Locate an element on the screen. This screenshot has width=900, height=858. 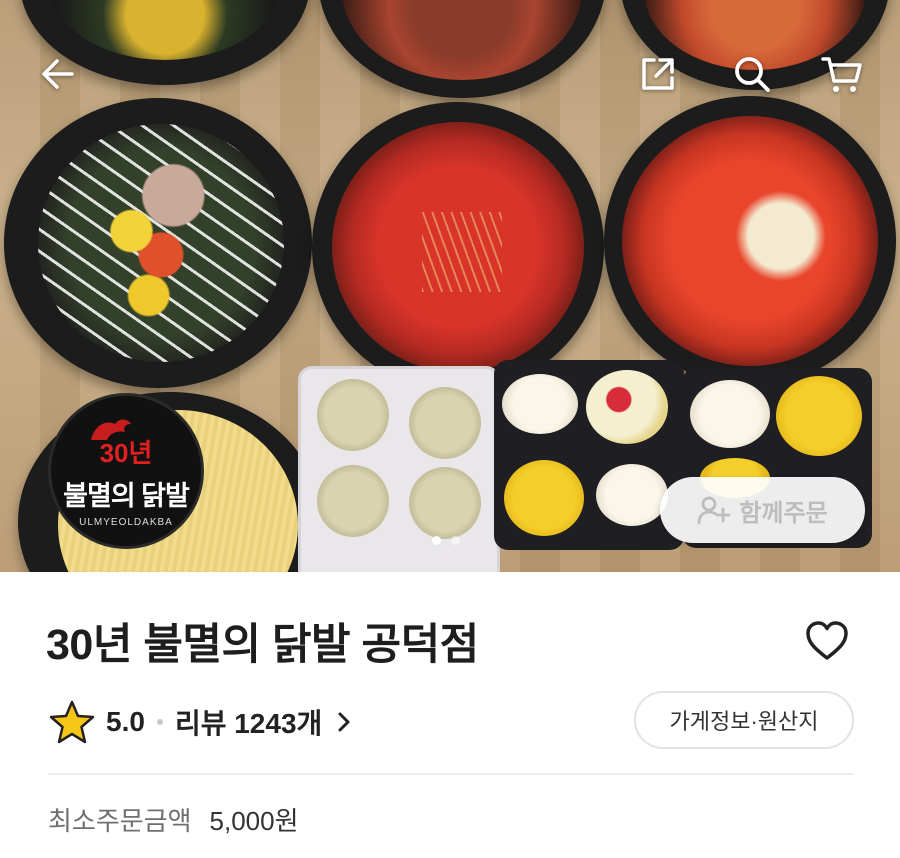
heart-outline-icon is located at coordinates (827, 640).